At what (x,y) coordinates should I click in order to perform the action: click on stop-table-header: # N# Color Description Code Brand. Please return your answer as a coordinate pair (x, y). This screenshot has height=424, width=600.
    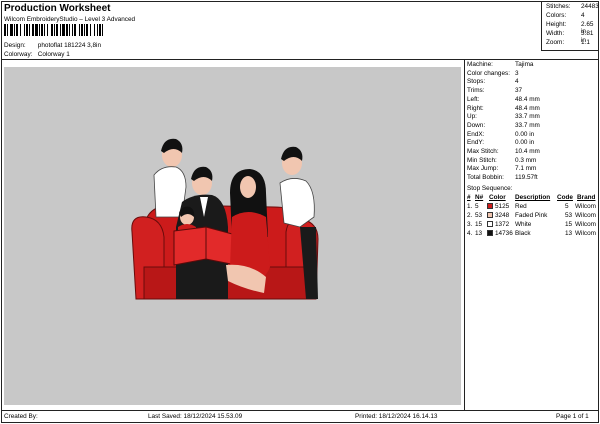
    Looking at the image, I should click on (532, 198).